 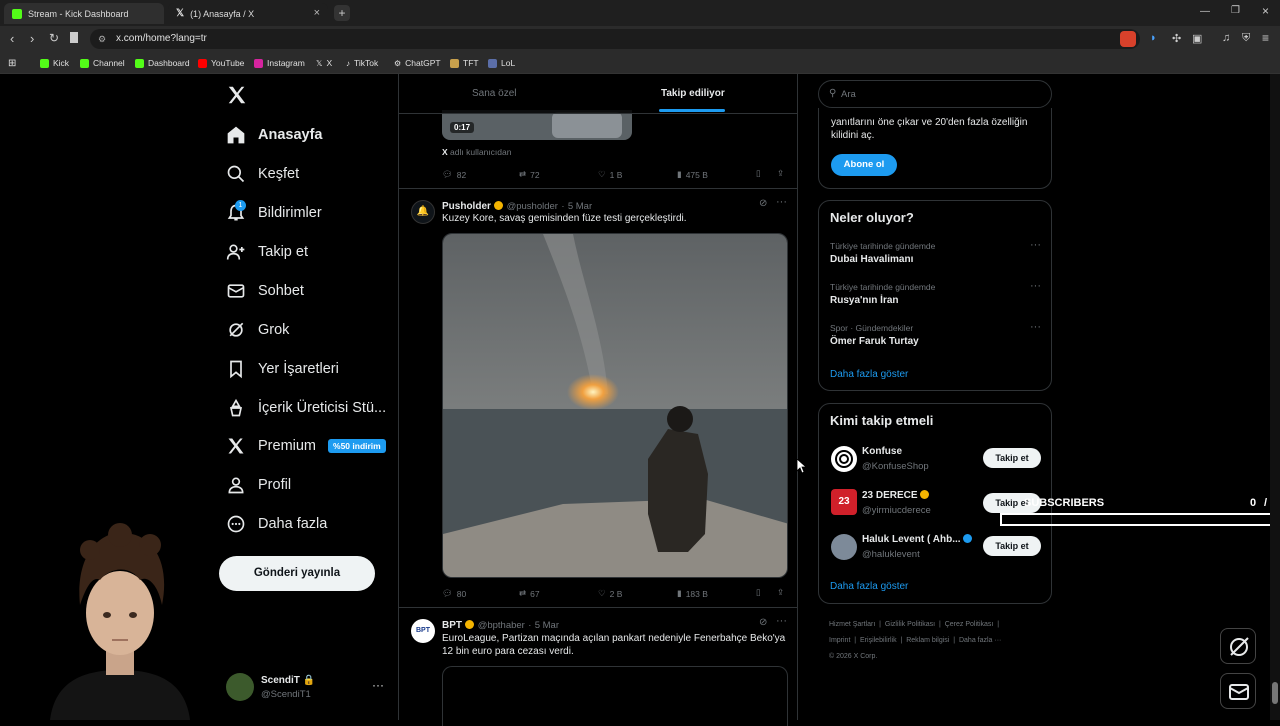 What do you see at coordinates (882, 451) in the screenshot?
I see `follow-name: Konfuse` at bounding box center [882, 451].